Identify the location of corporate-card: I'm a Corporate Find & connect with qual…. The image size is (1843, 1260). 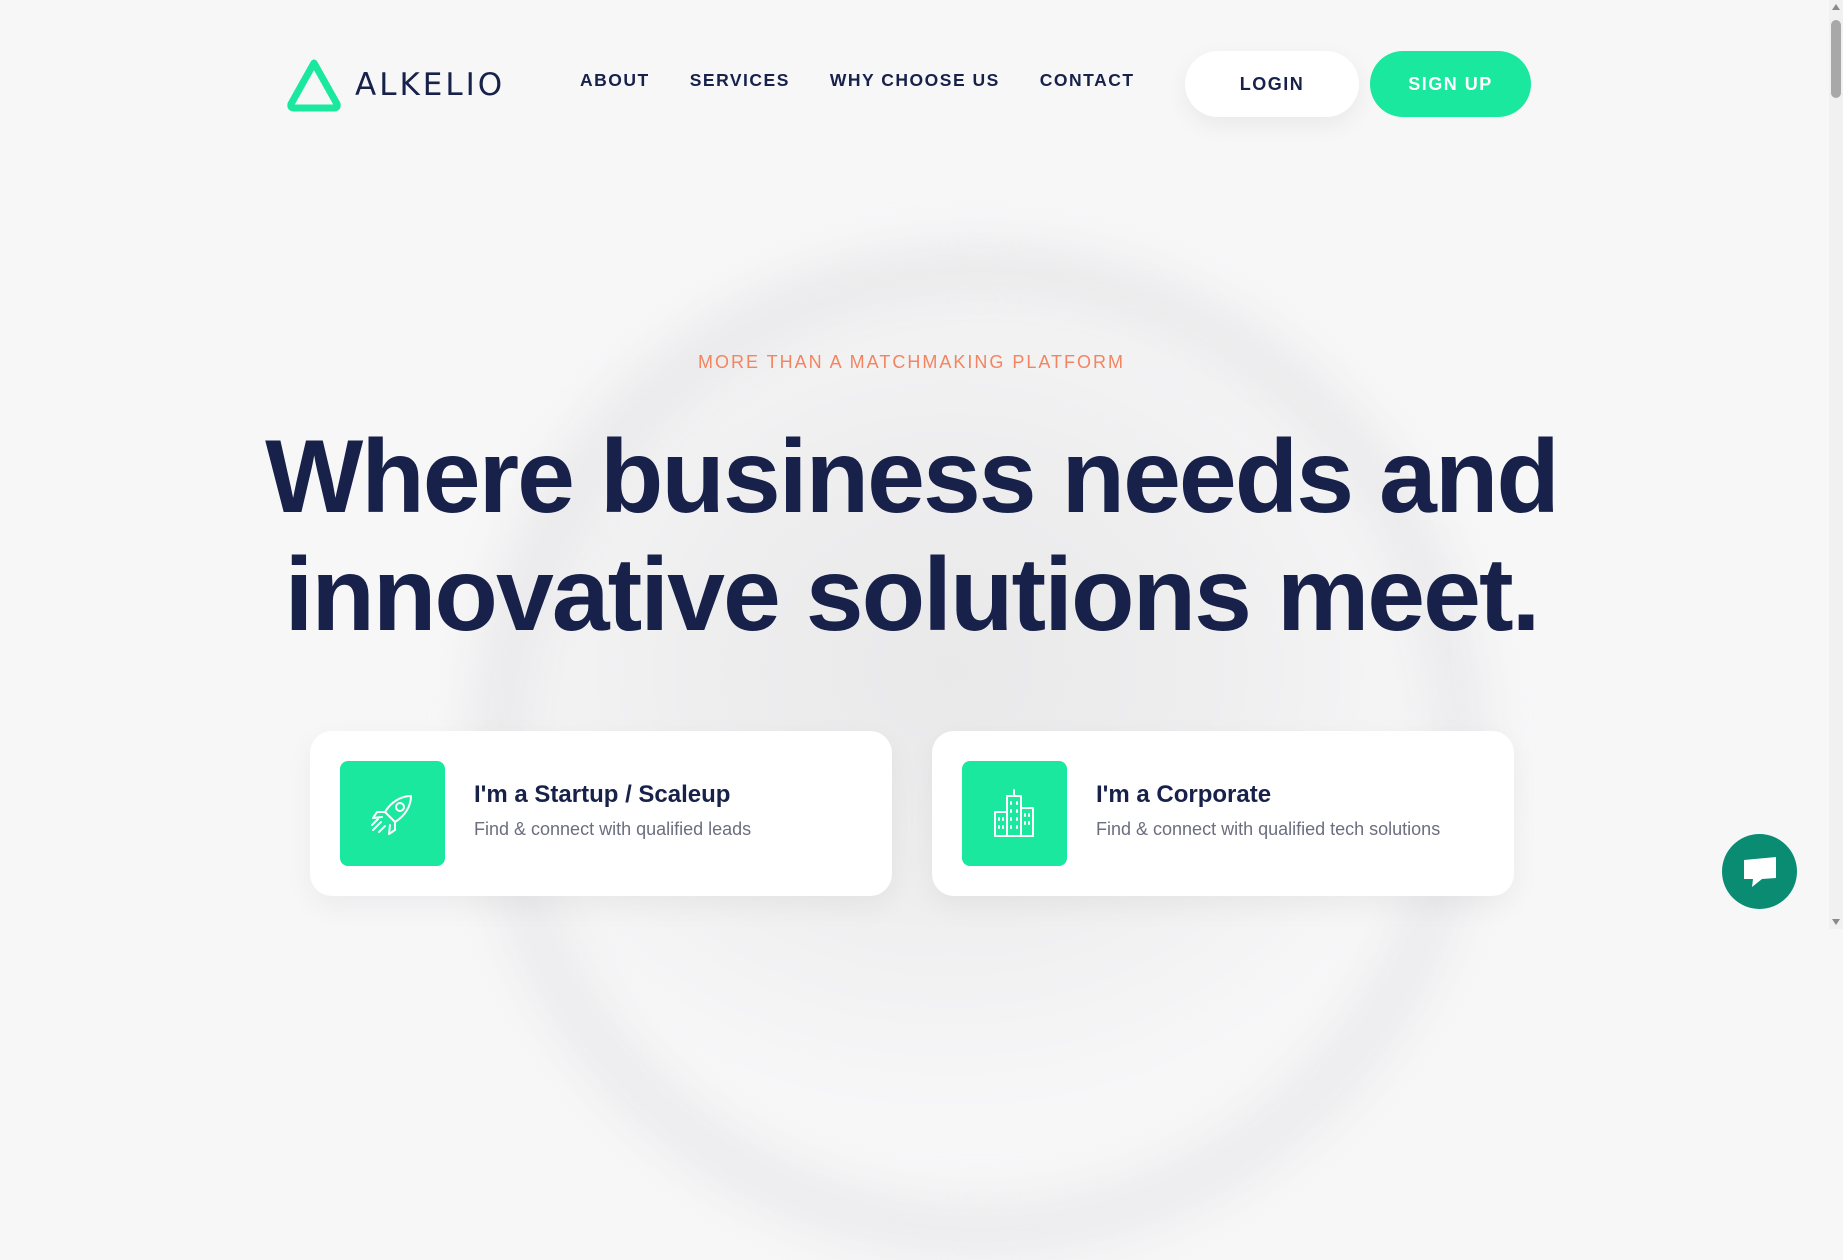
(1223, 813).